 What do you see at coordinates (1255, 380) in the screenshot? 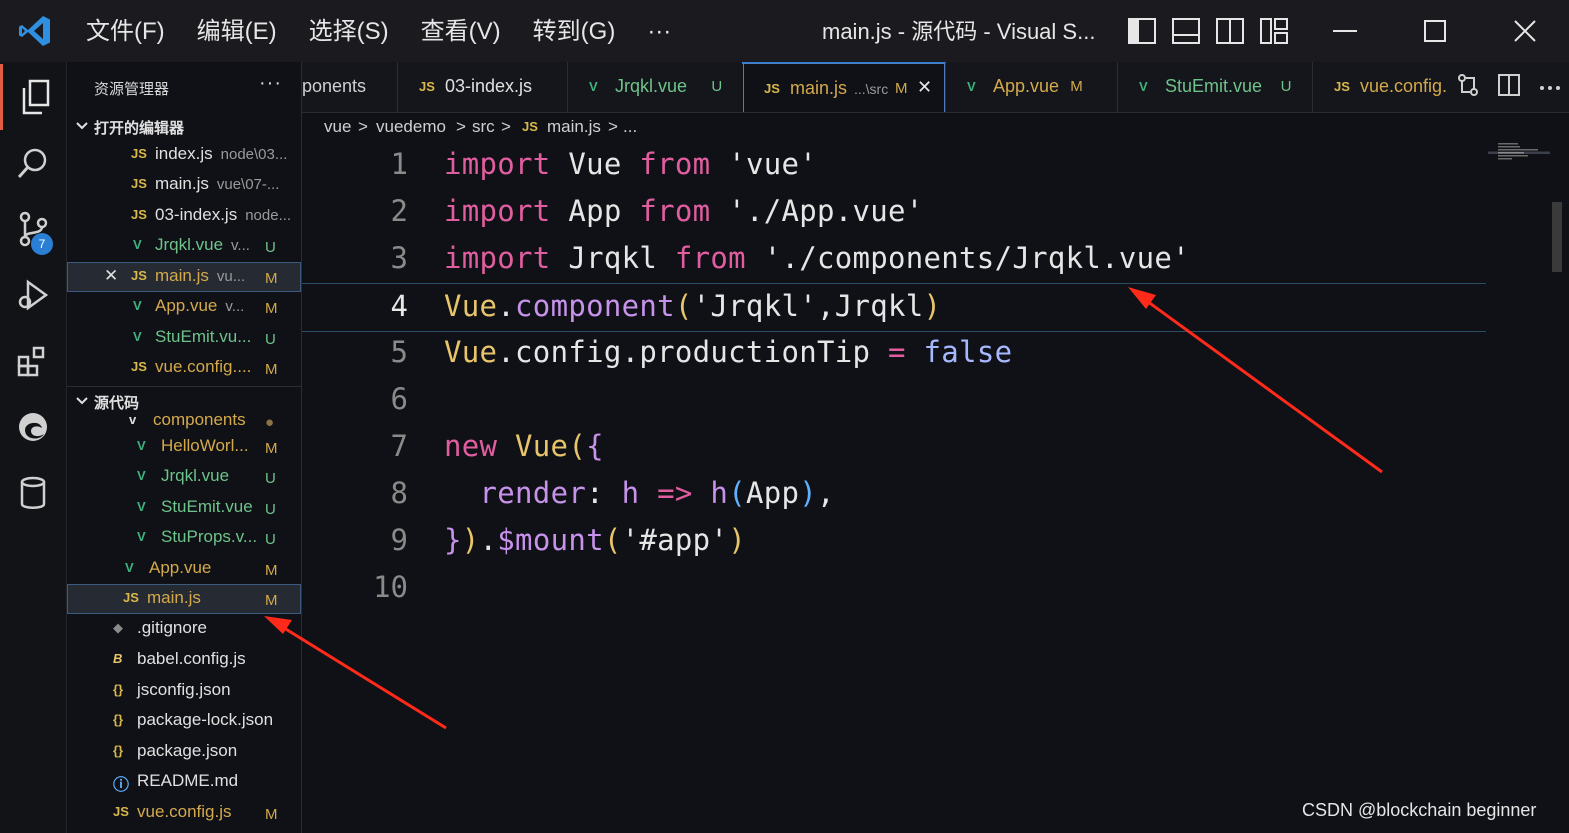
I see `arrow-to-component-line` at bounding box center [1255, 380].